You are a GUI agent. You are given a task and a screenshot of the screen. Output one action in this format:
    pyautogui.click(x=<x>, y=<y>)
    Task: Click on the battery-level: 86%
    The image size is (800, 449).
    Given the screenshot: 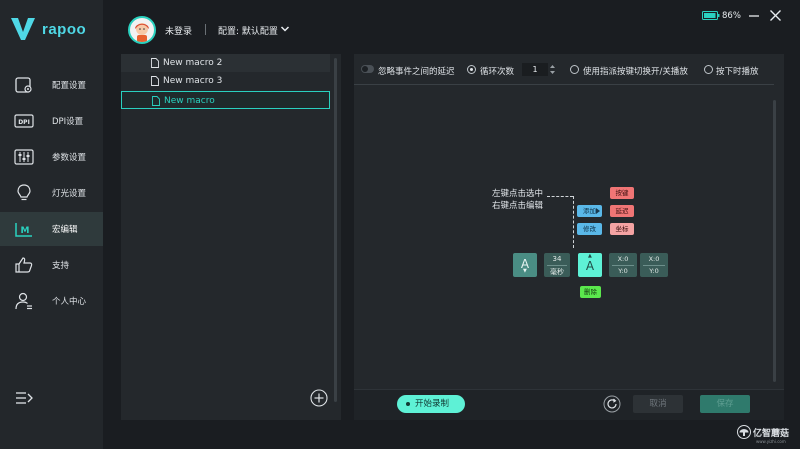 What is the action you would take?
    pyautogui.click(x=731, y=16)
    